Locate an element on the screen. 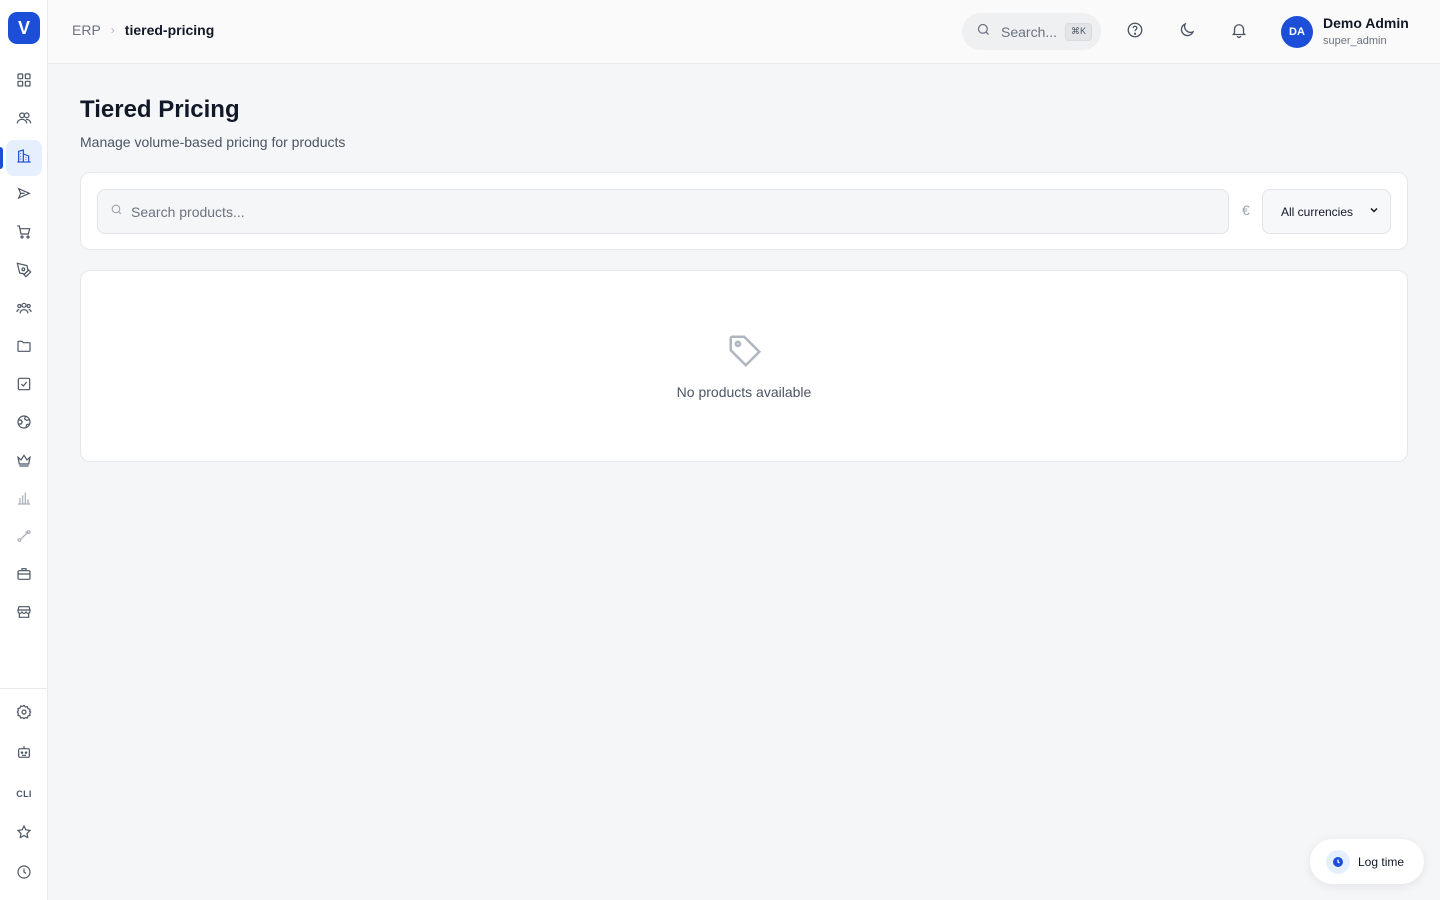 Image resolution: width=1440 pixels, height=900 pixels. currency-select: All currencies is located at coordinates (1326, 211).